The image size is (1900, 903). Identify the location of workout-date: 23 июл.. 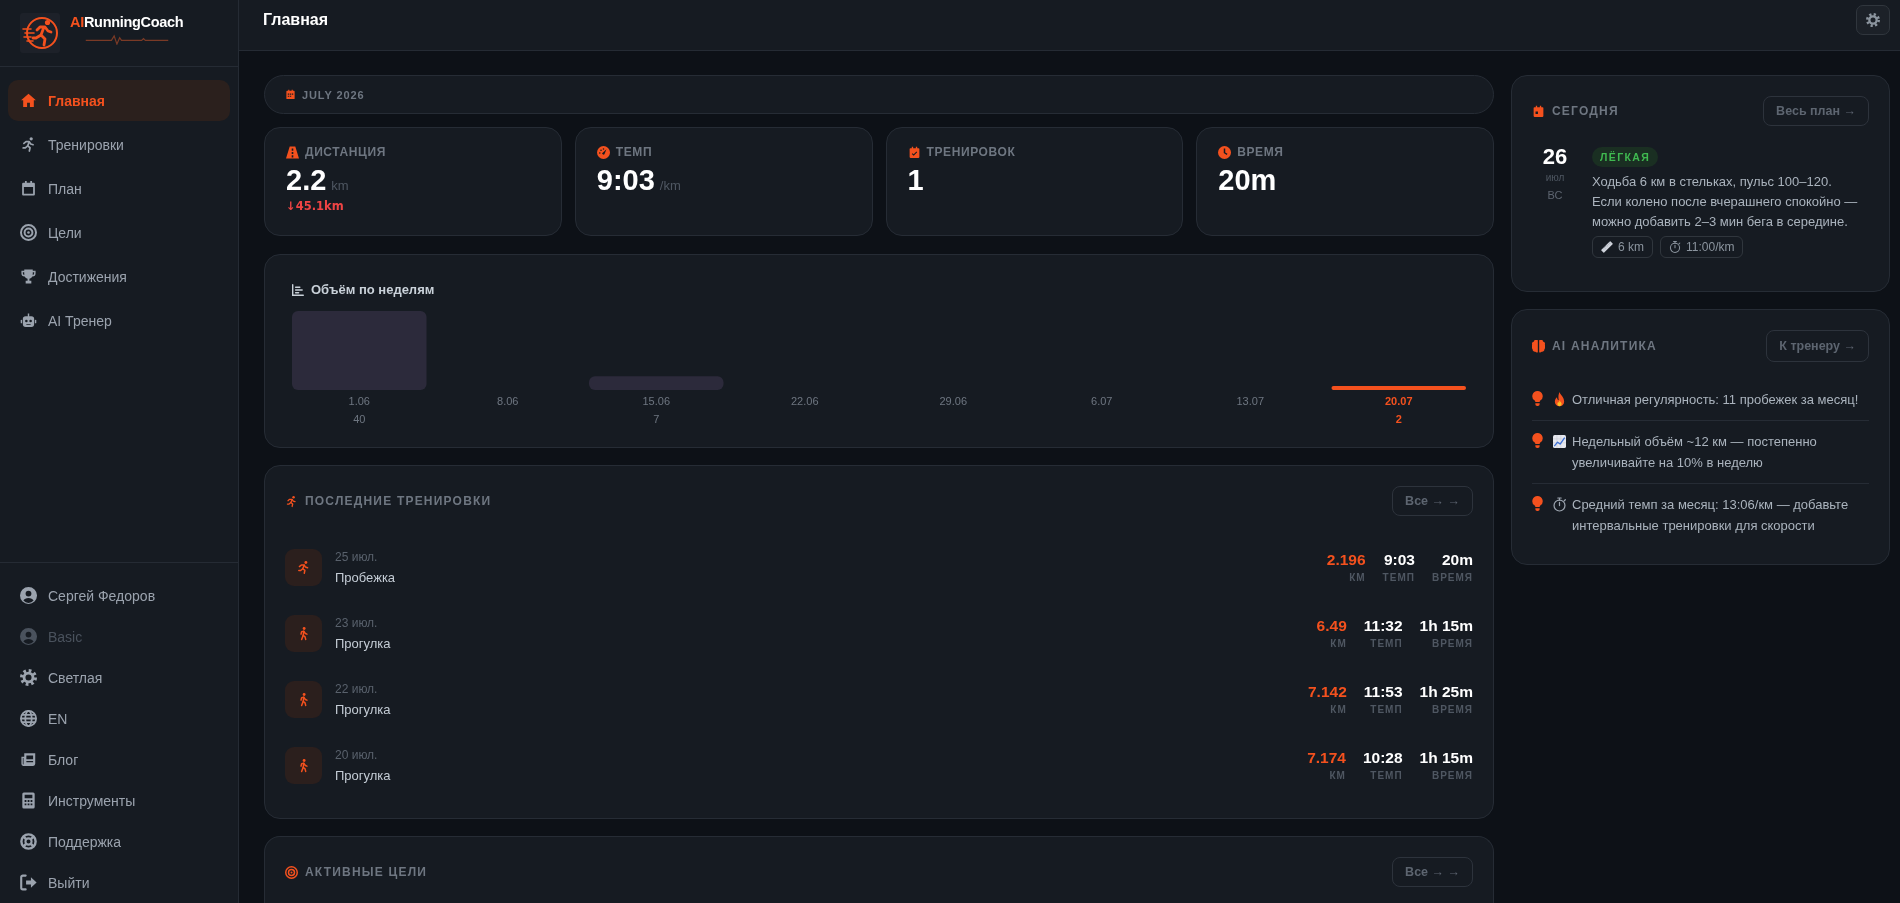
(356, 622).